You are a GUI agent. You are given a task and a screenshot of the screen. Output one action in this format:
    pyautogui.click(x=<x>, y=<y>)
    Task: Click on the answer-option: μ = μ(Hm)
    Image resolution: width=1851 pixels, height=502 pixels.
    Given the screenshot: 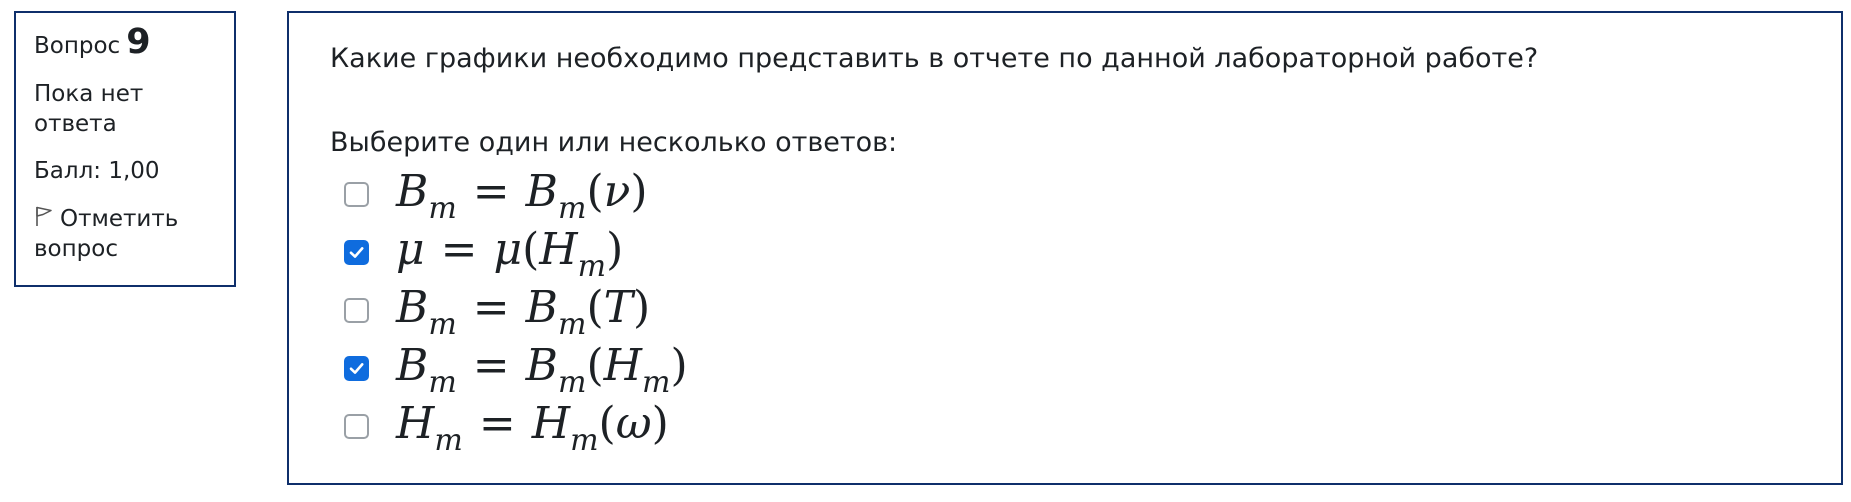 What is the action you would take?
    pyautogui.click(x=1092, y=253)
    